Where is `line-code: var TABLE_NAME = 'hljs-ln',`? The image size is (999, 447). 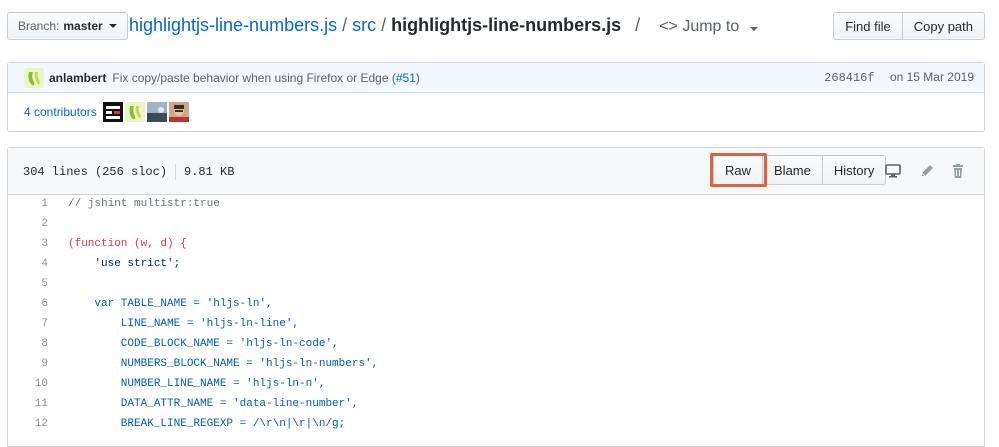
line-code: var TABLE_NAME = 'hljs-ln', is located at coordinates (170, 304).